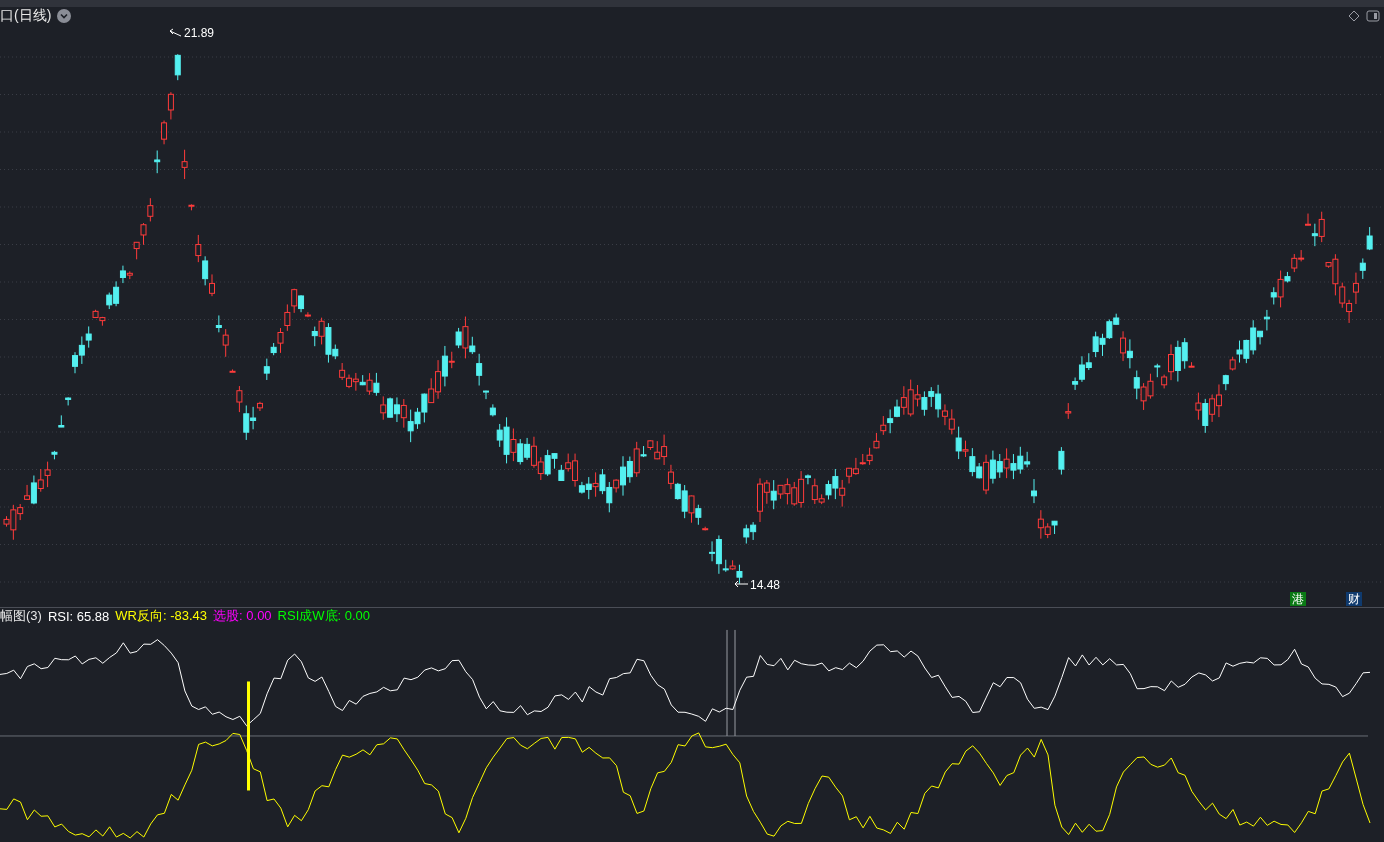 Image resolution: width=1384 pixels, height=842 pixels. What do you see at coordinates (161, 616) in the screenshot?
I see `indicator-value: WR反向: -83.43` at bounding box center [161, 616].